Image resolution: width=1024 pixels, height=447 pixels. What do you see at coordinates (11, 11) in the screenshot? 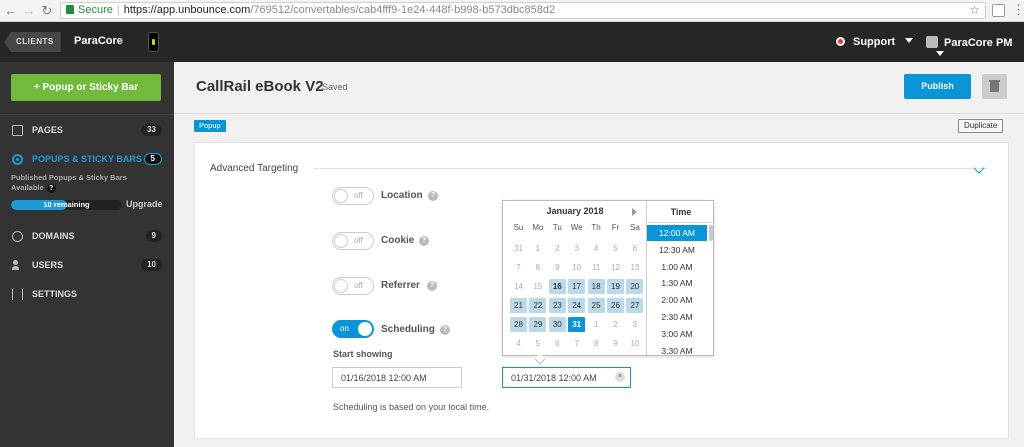
I see `back-icon: ←` at bounding box center [11, 11].